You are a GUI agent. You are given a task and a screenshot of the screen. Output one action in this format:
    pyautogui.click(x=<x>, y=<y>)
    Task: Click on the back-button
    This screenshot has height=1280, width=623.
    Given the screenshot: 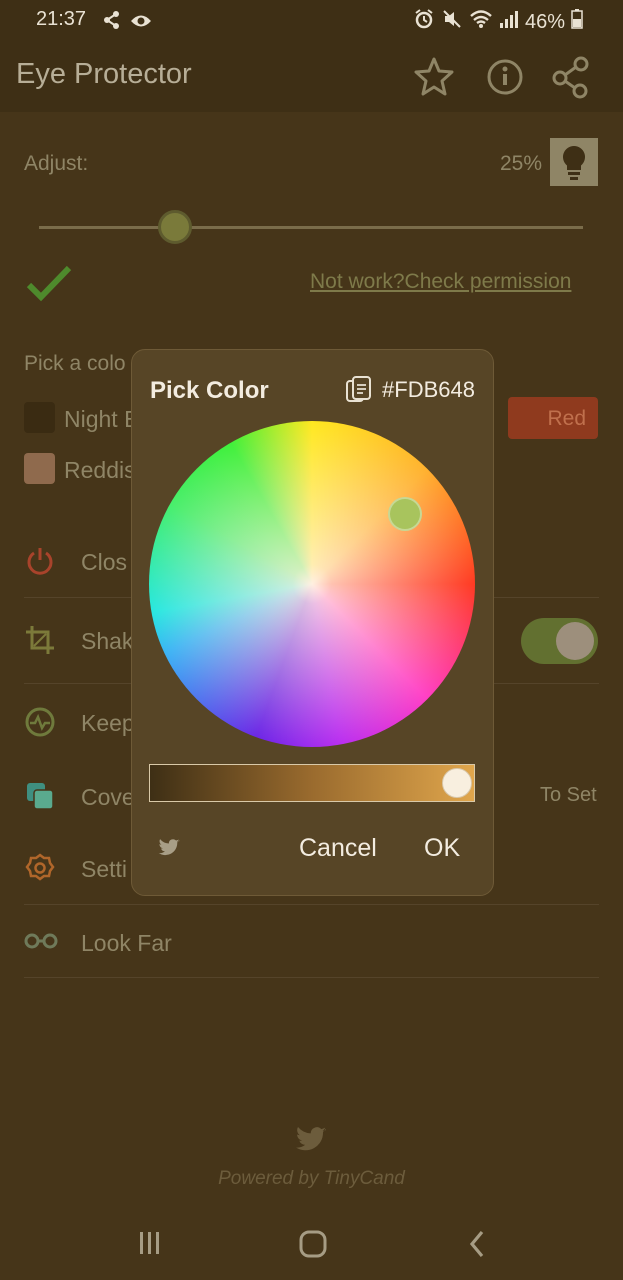 What is the action you would take?
    pyautogui.click(x=477, y=1246)
    